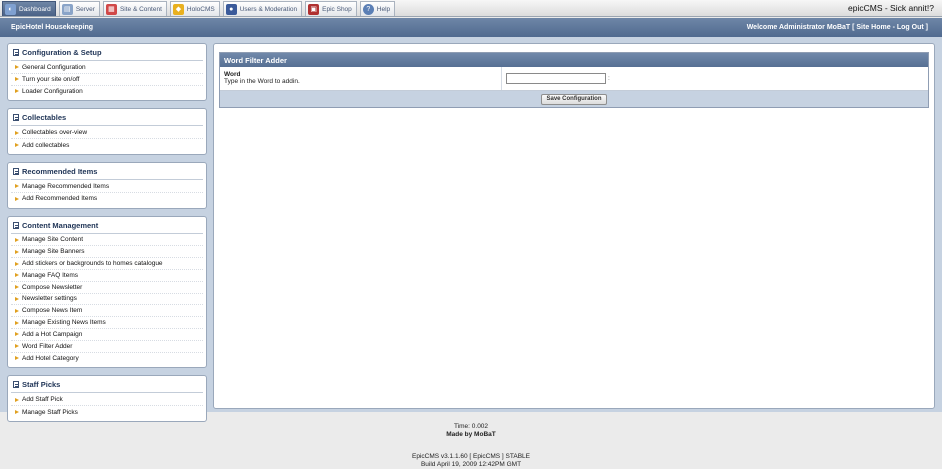  What do you see at coordinates (107, 199) in the screenshot?
I see `sidebar-item-add-recommended-items: Add Recommended Items` at bounding box center [107, 199].